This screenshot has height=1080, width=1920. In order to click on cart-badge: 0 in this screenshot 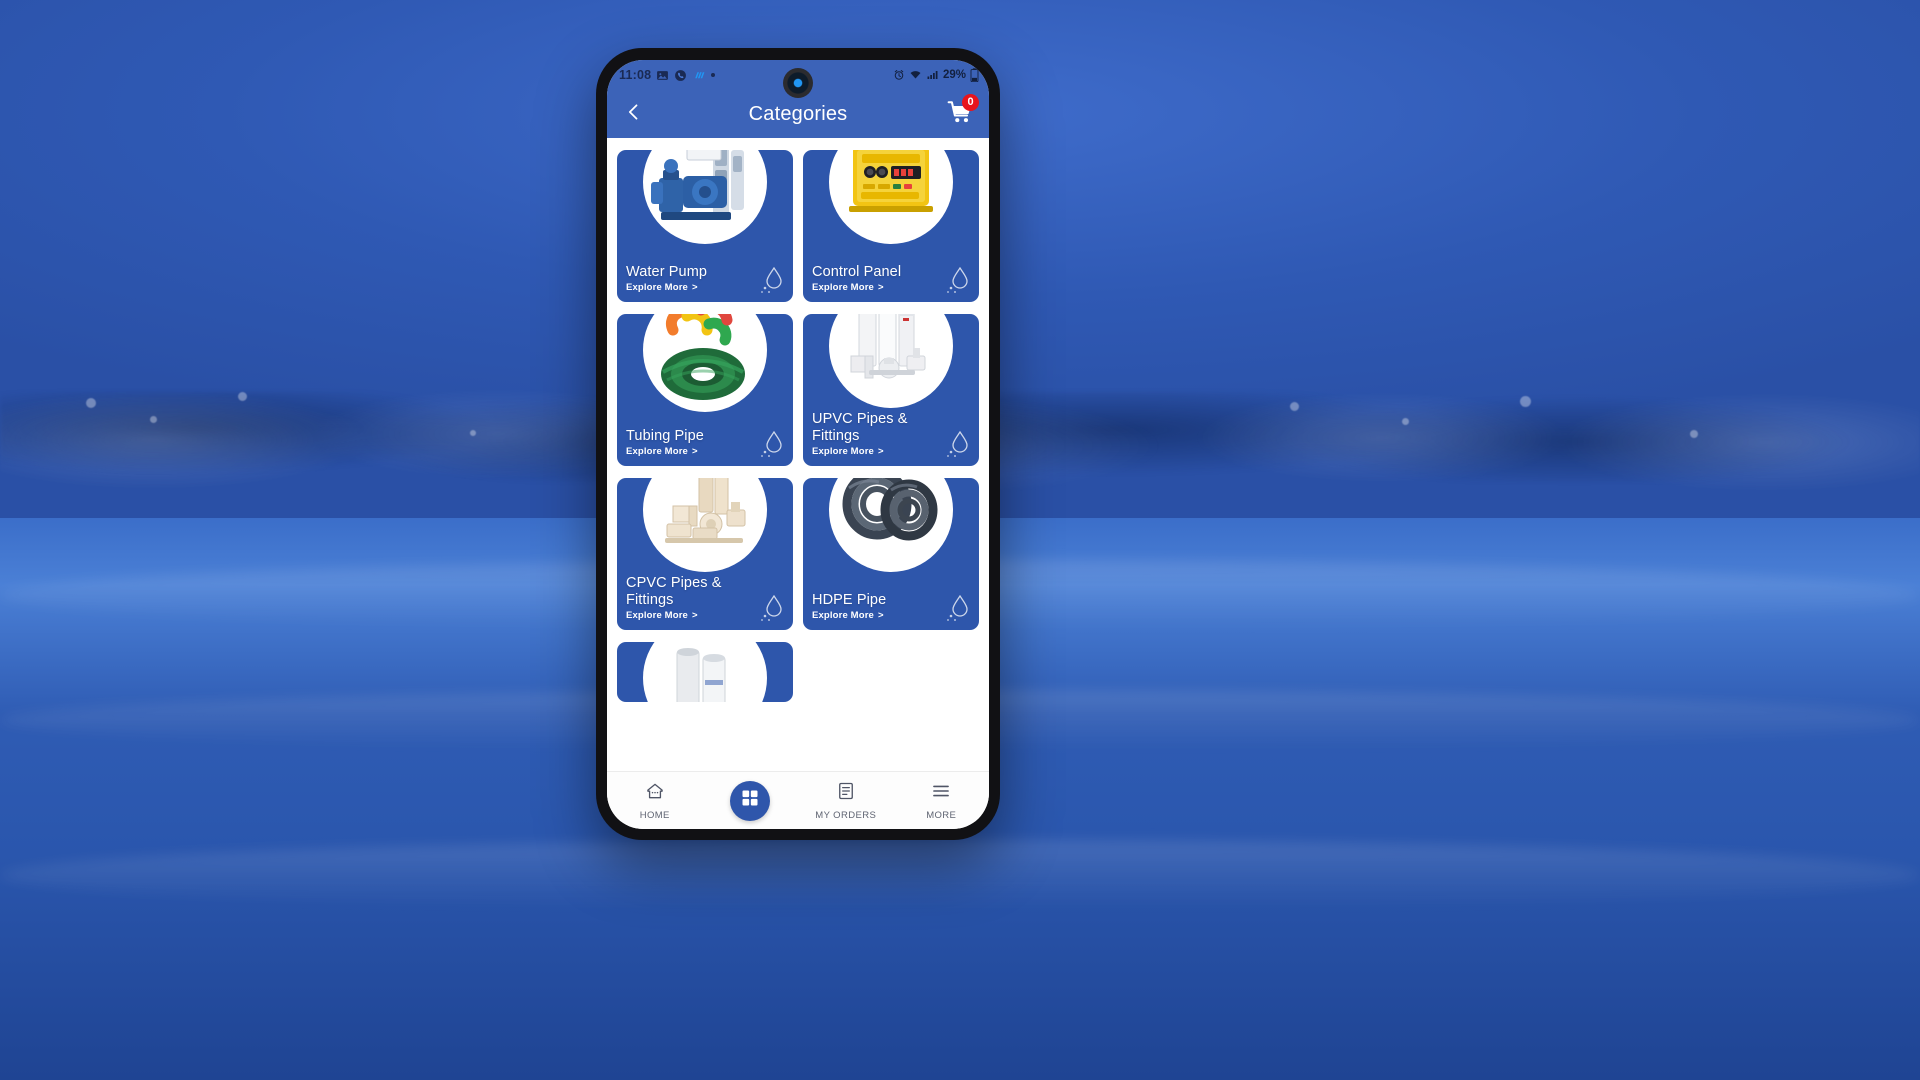, I will do `click(970, 102)`.